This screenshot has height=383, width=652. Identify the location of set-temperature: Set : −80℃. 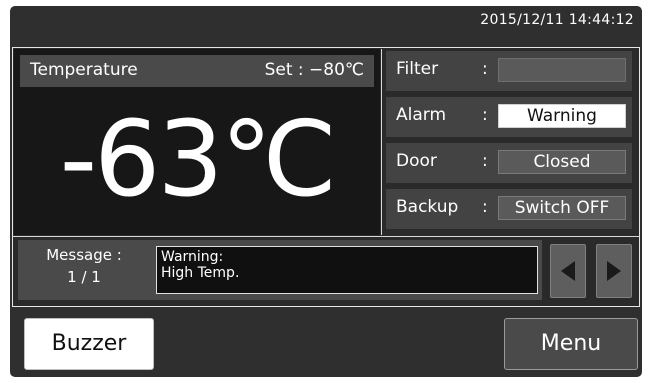
(314, 70).